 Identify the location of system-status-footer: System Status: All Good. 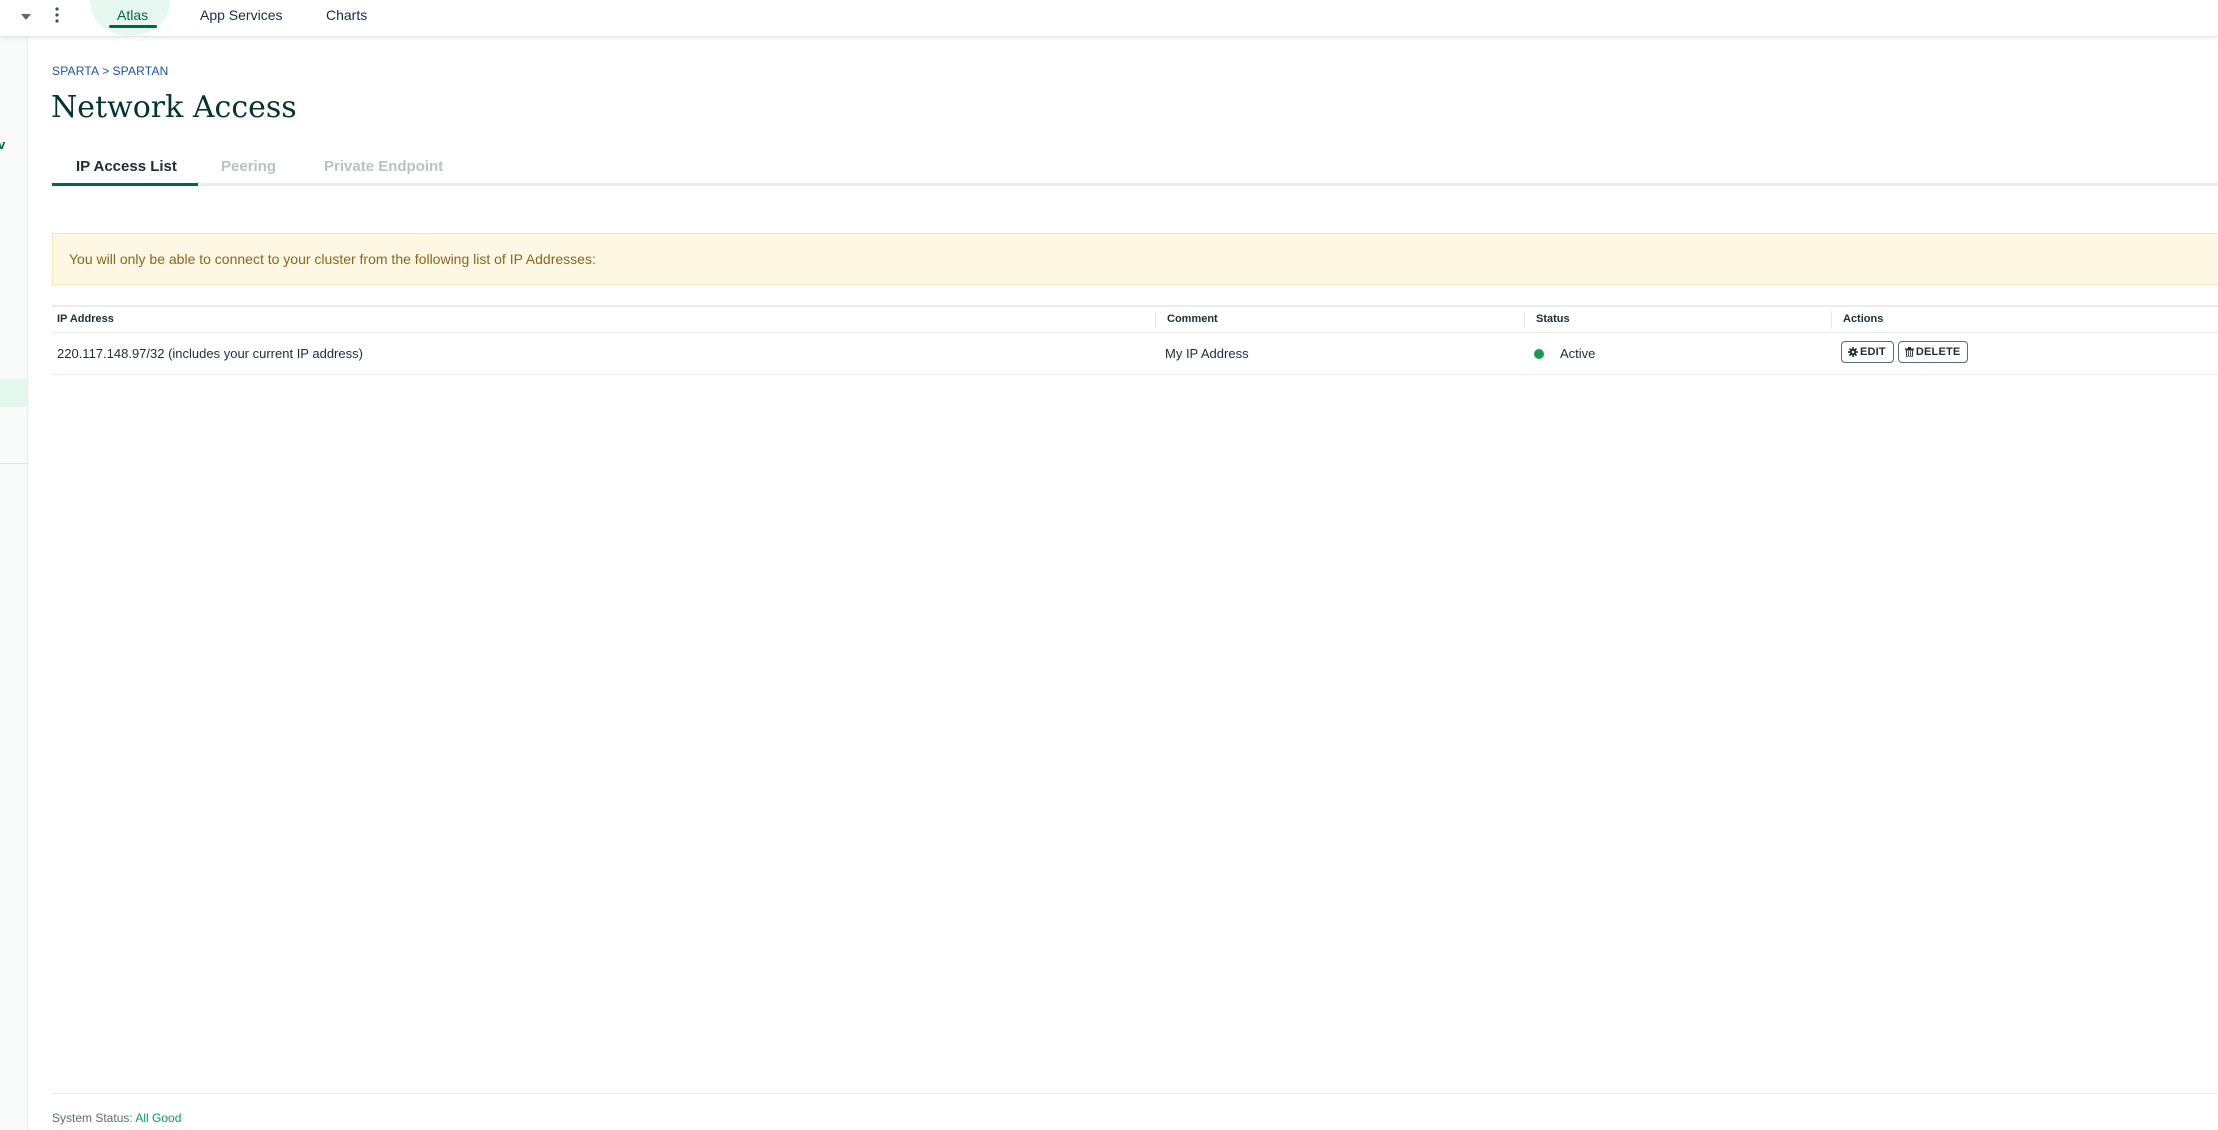
(116, 1118).